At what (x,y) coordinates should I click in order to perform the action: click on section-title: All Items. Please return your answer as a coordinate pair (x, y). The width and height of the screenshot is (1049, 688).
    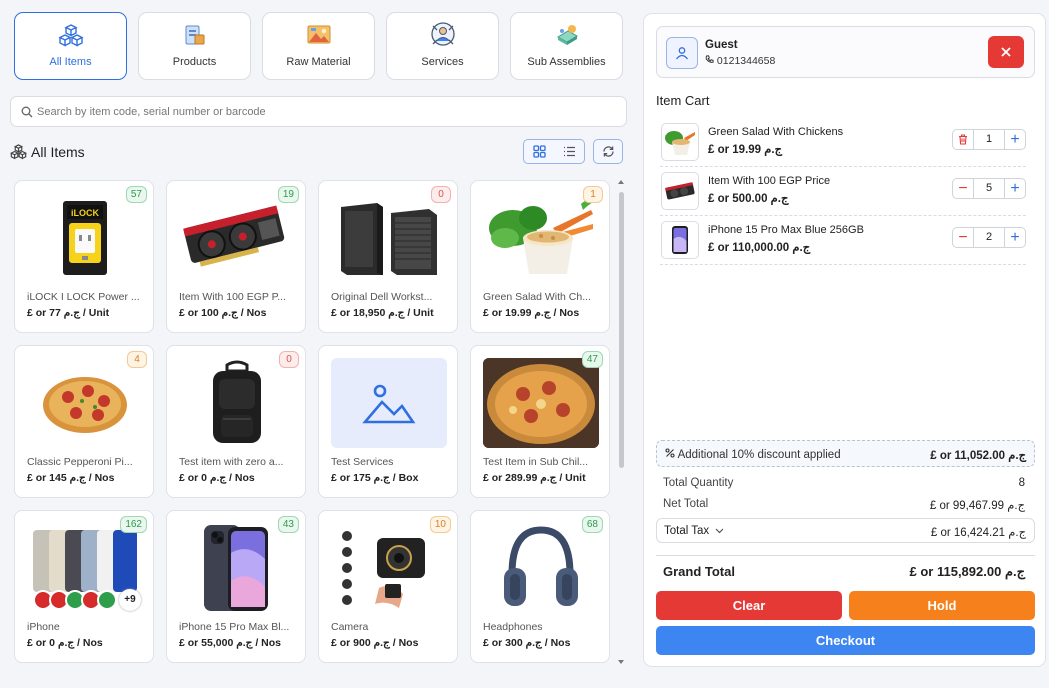
    Looking at the image, I should click on (58, 152).